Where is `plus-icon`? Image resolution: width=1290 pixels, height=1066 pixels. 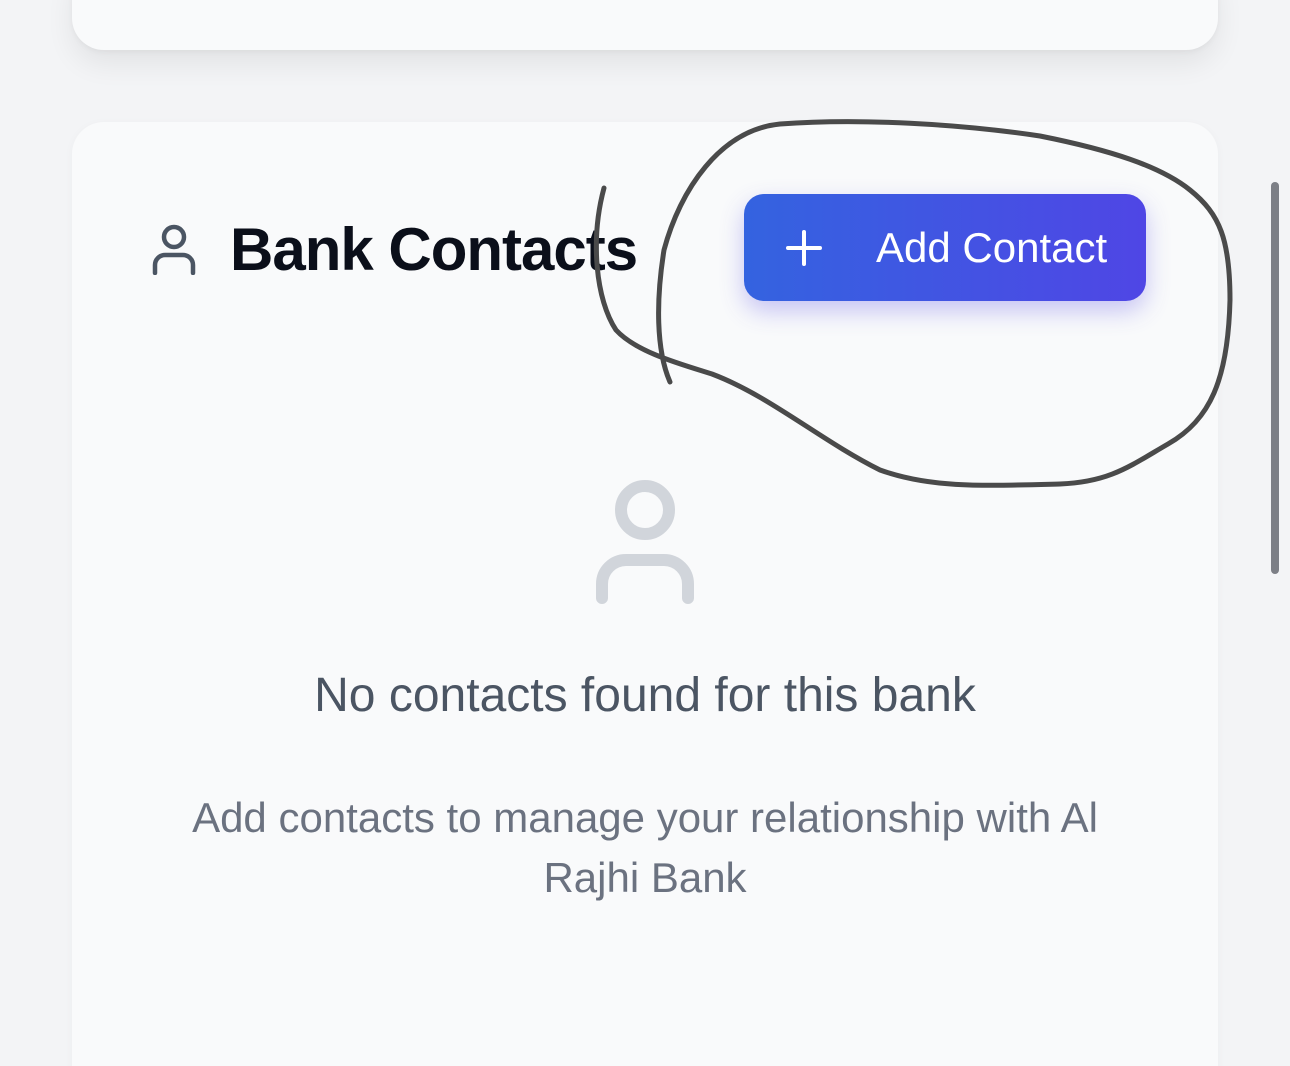 plus-icon is located at coordinates (804, 248).